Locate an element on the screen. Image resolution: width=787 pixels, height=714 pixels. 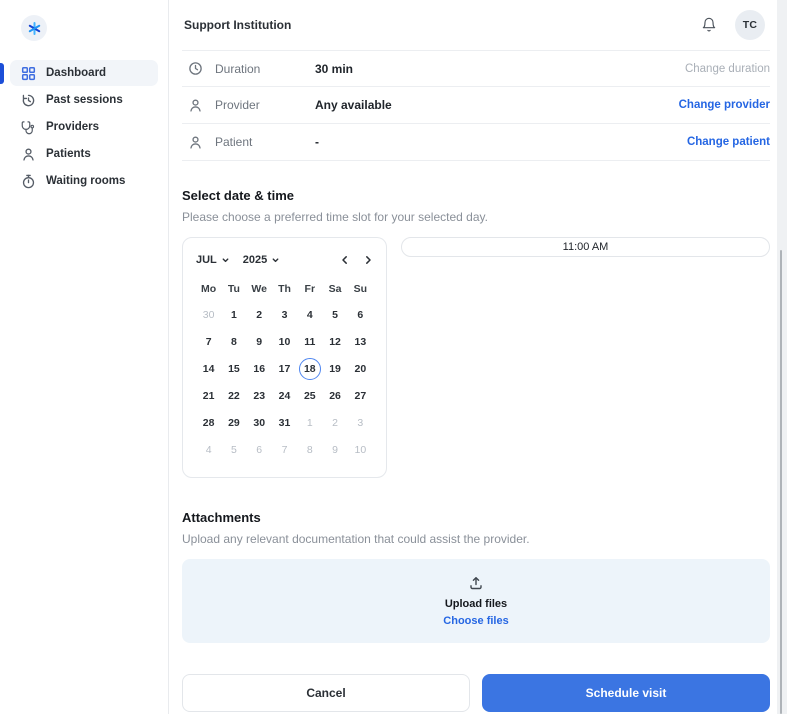
day-number: 24 is located at coordinates (284, 395).